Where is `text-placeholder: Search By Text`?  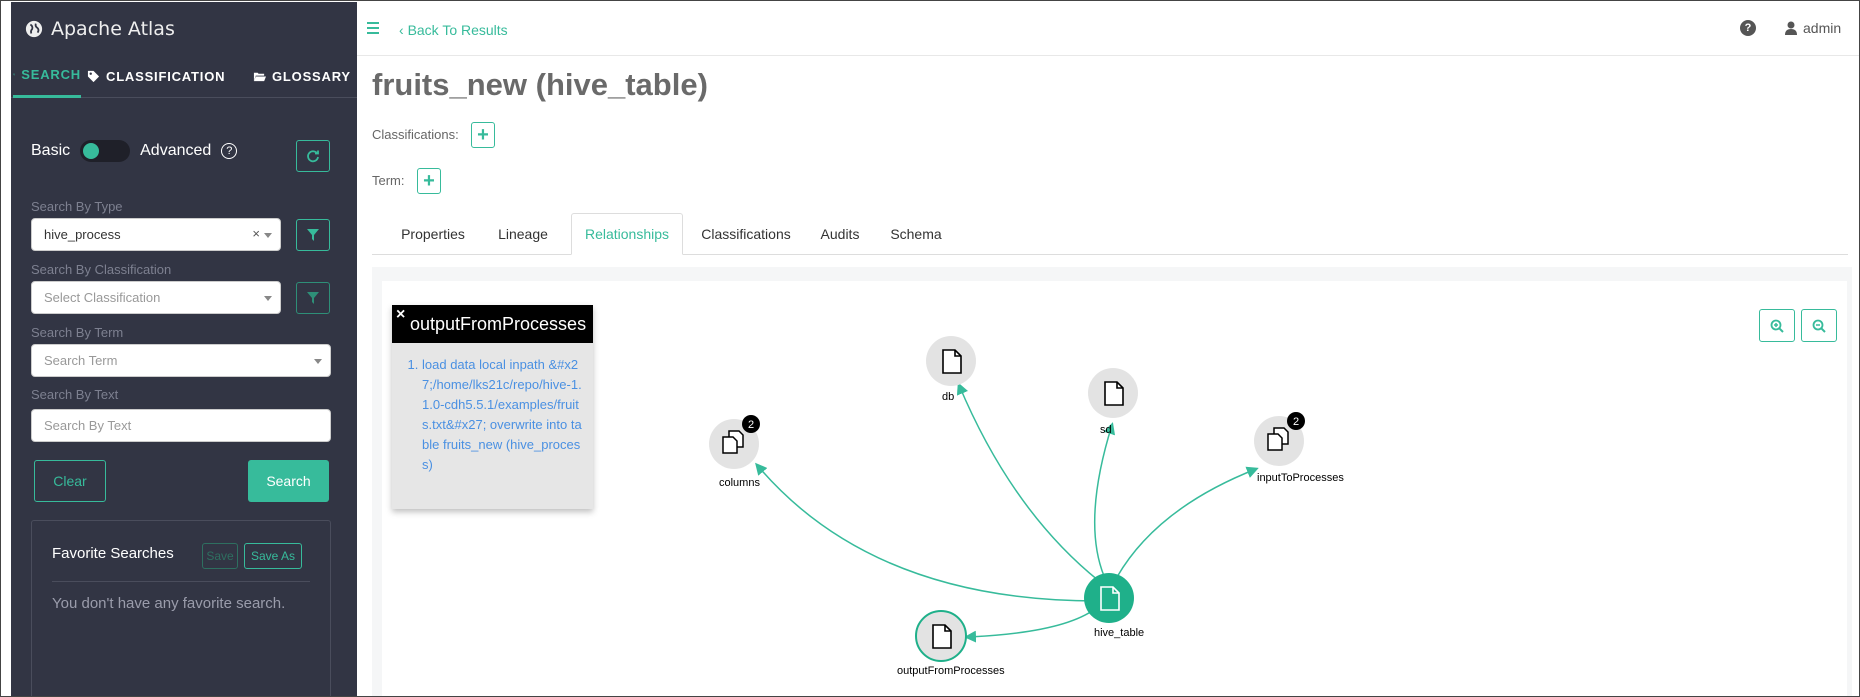
text-placeholder: Search By Text is located at coordinates (88, 425).